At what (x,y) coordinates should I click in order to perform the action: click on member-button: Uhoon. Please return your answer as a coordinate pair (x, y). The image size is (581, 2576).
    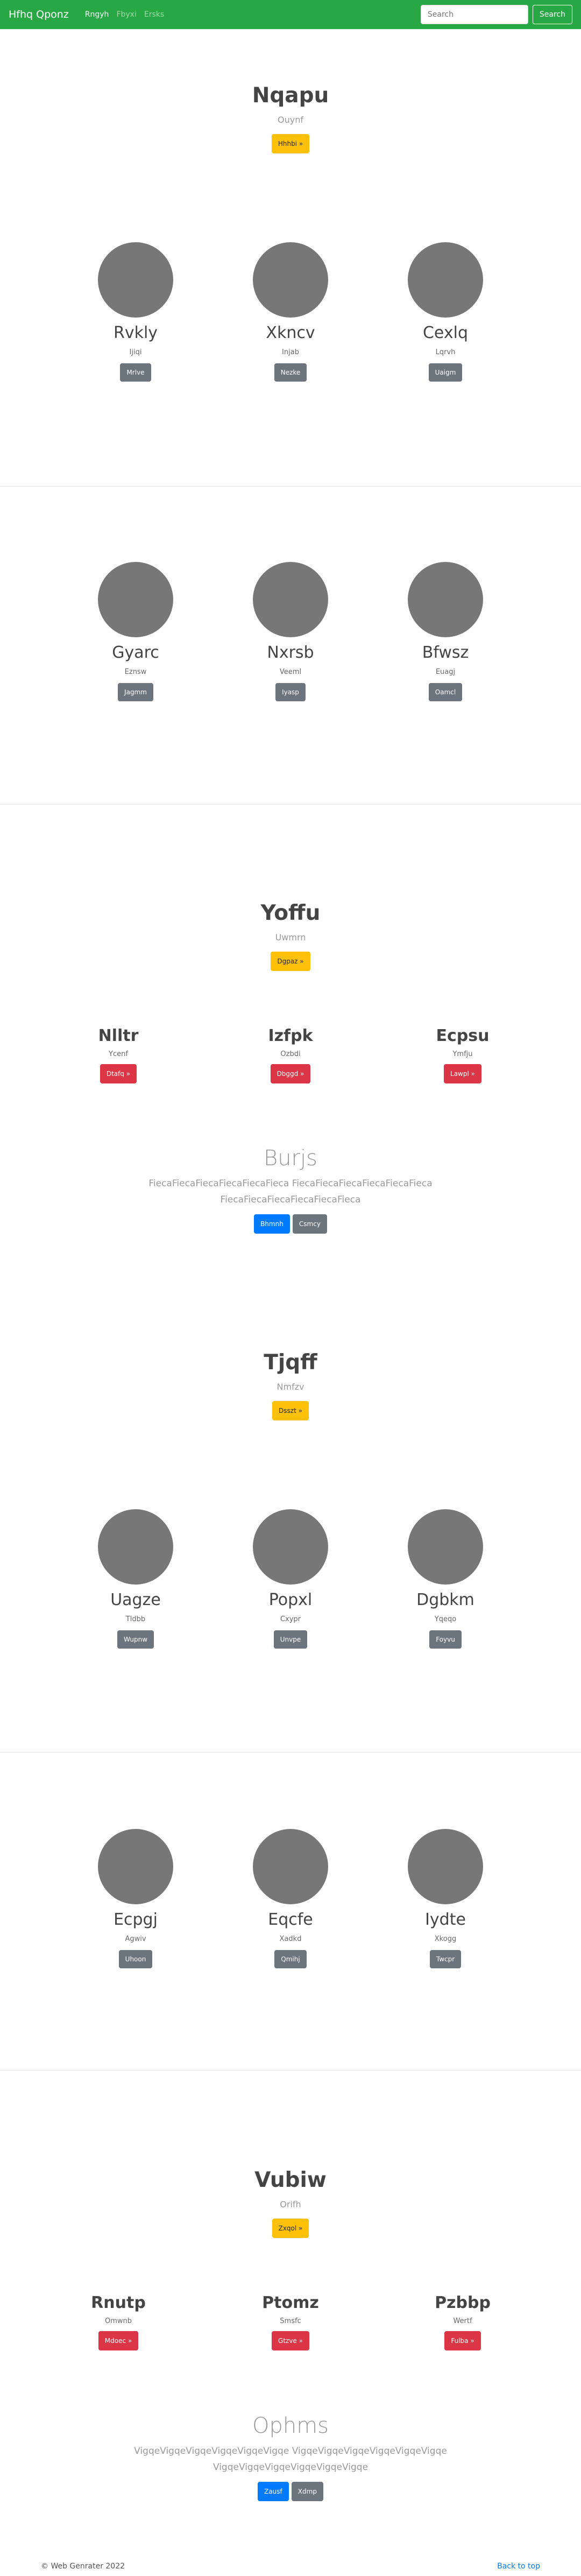
    Looking at the image, I should click on (135, 1959).